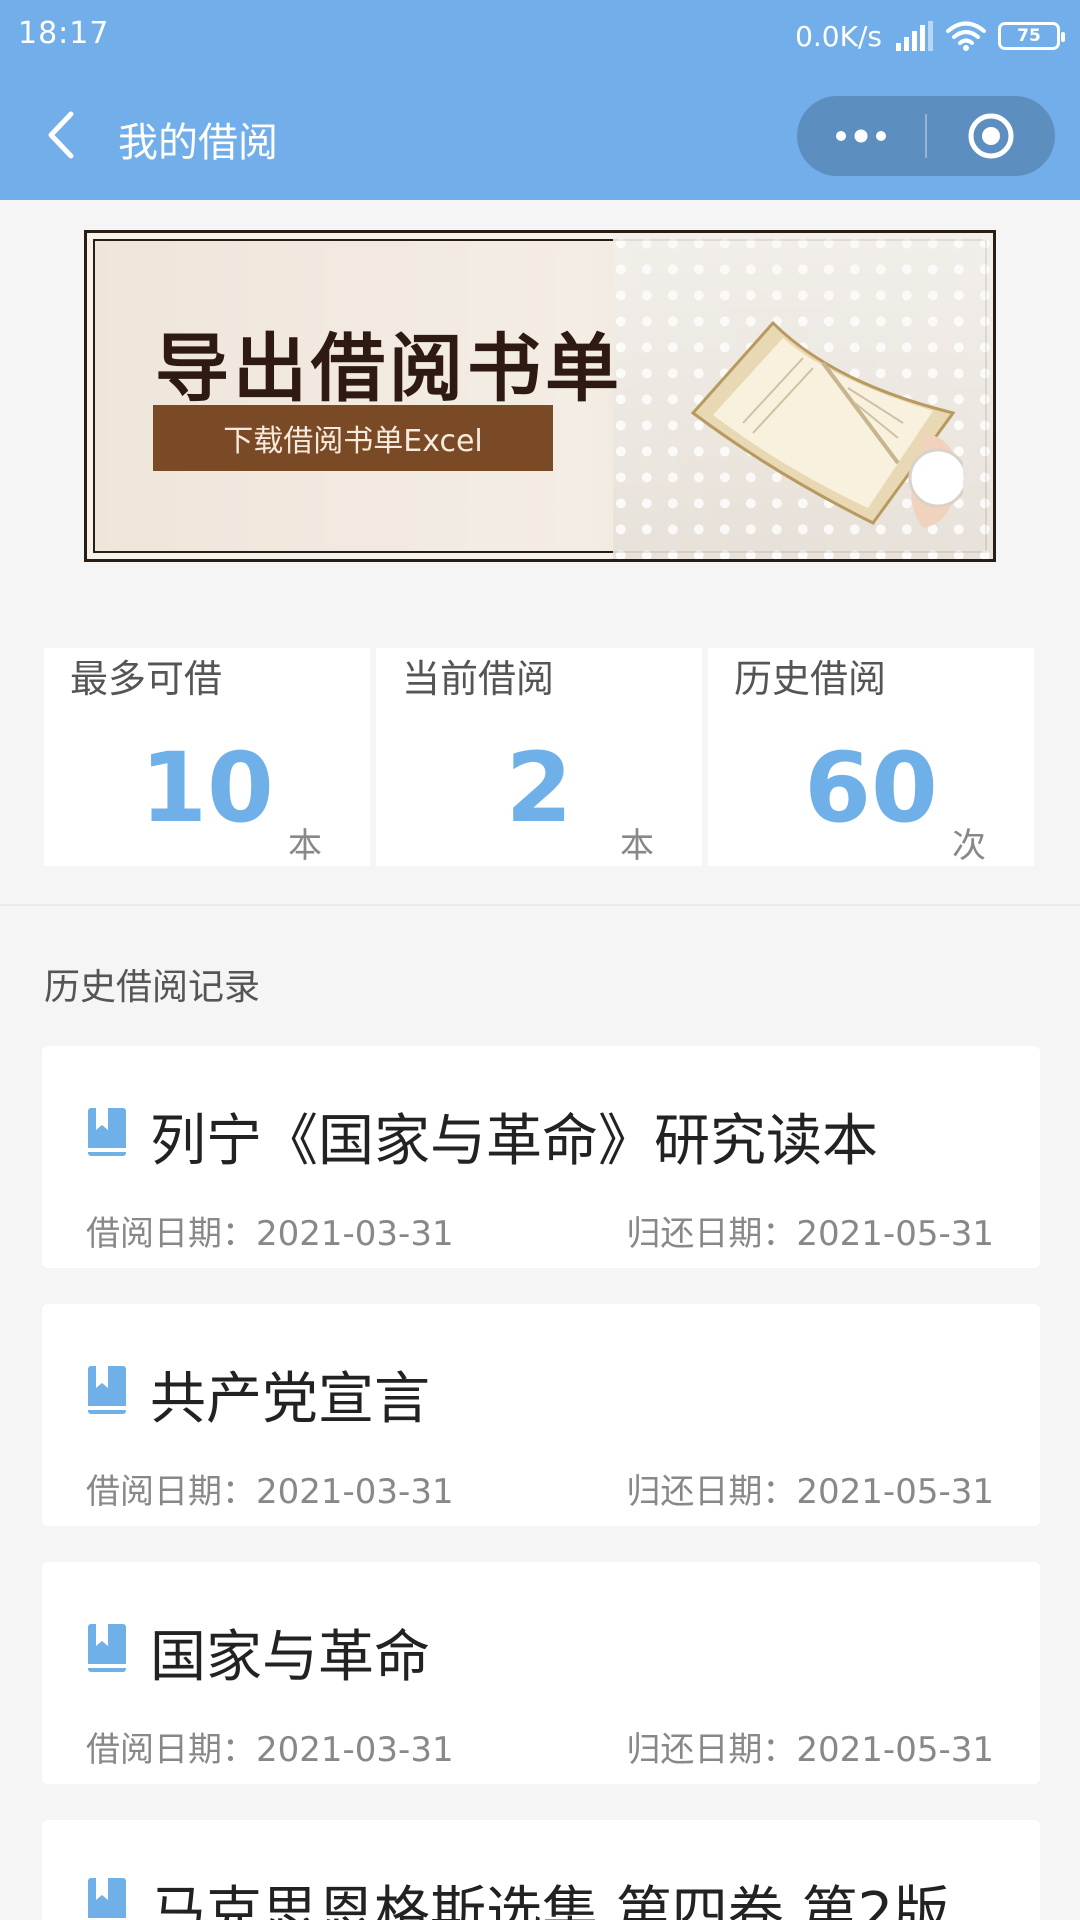 The image size is (1080, 1920). Describe the element at coordinates (198, 143) in the screenshot. I see `page-title: 我的借阅` at that location.